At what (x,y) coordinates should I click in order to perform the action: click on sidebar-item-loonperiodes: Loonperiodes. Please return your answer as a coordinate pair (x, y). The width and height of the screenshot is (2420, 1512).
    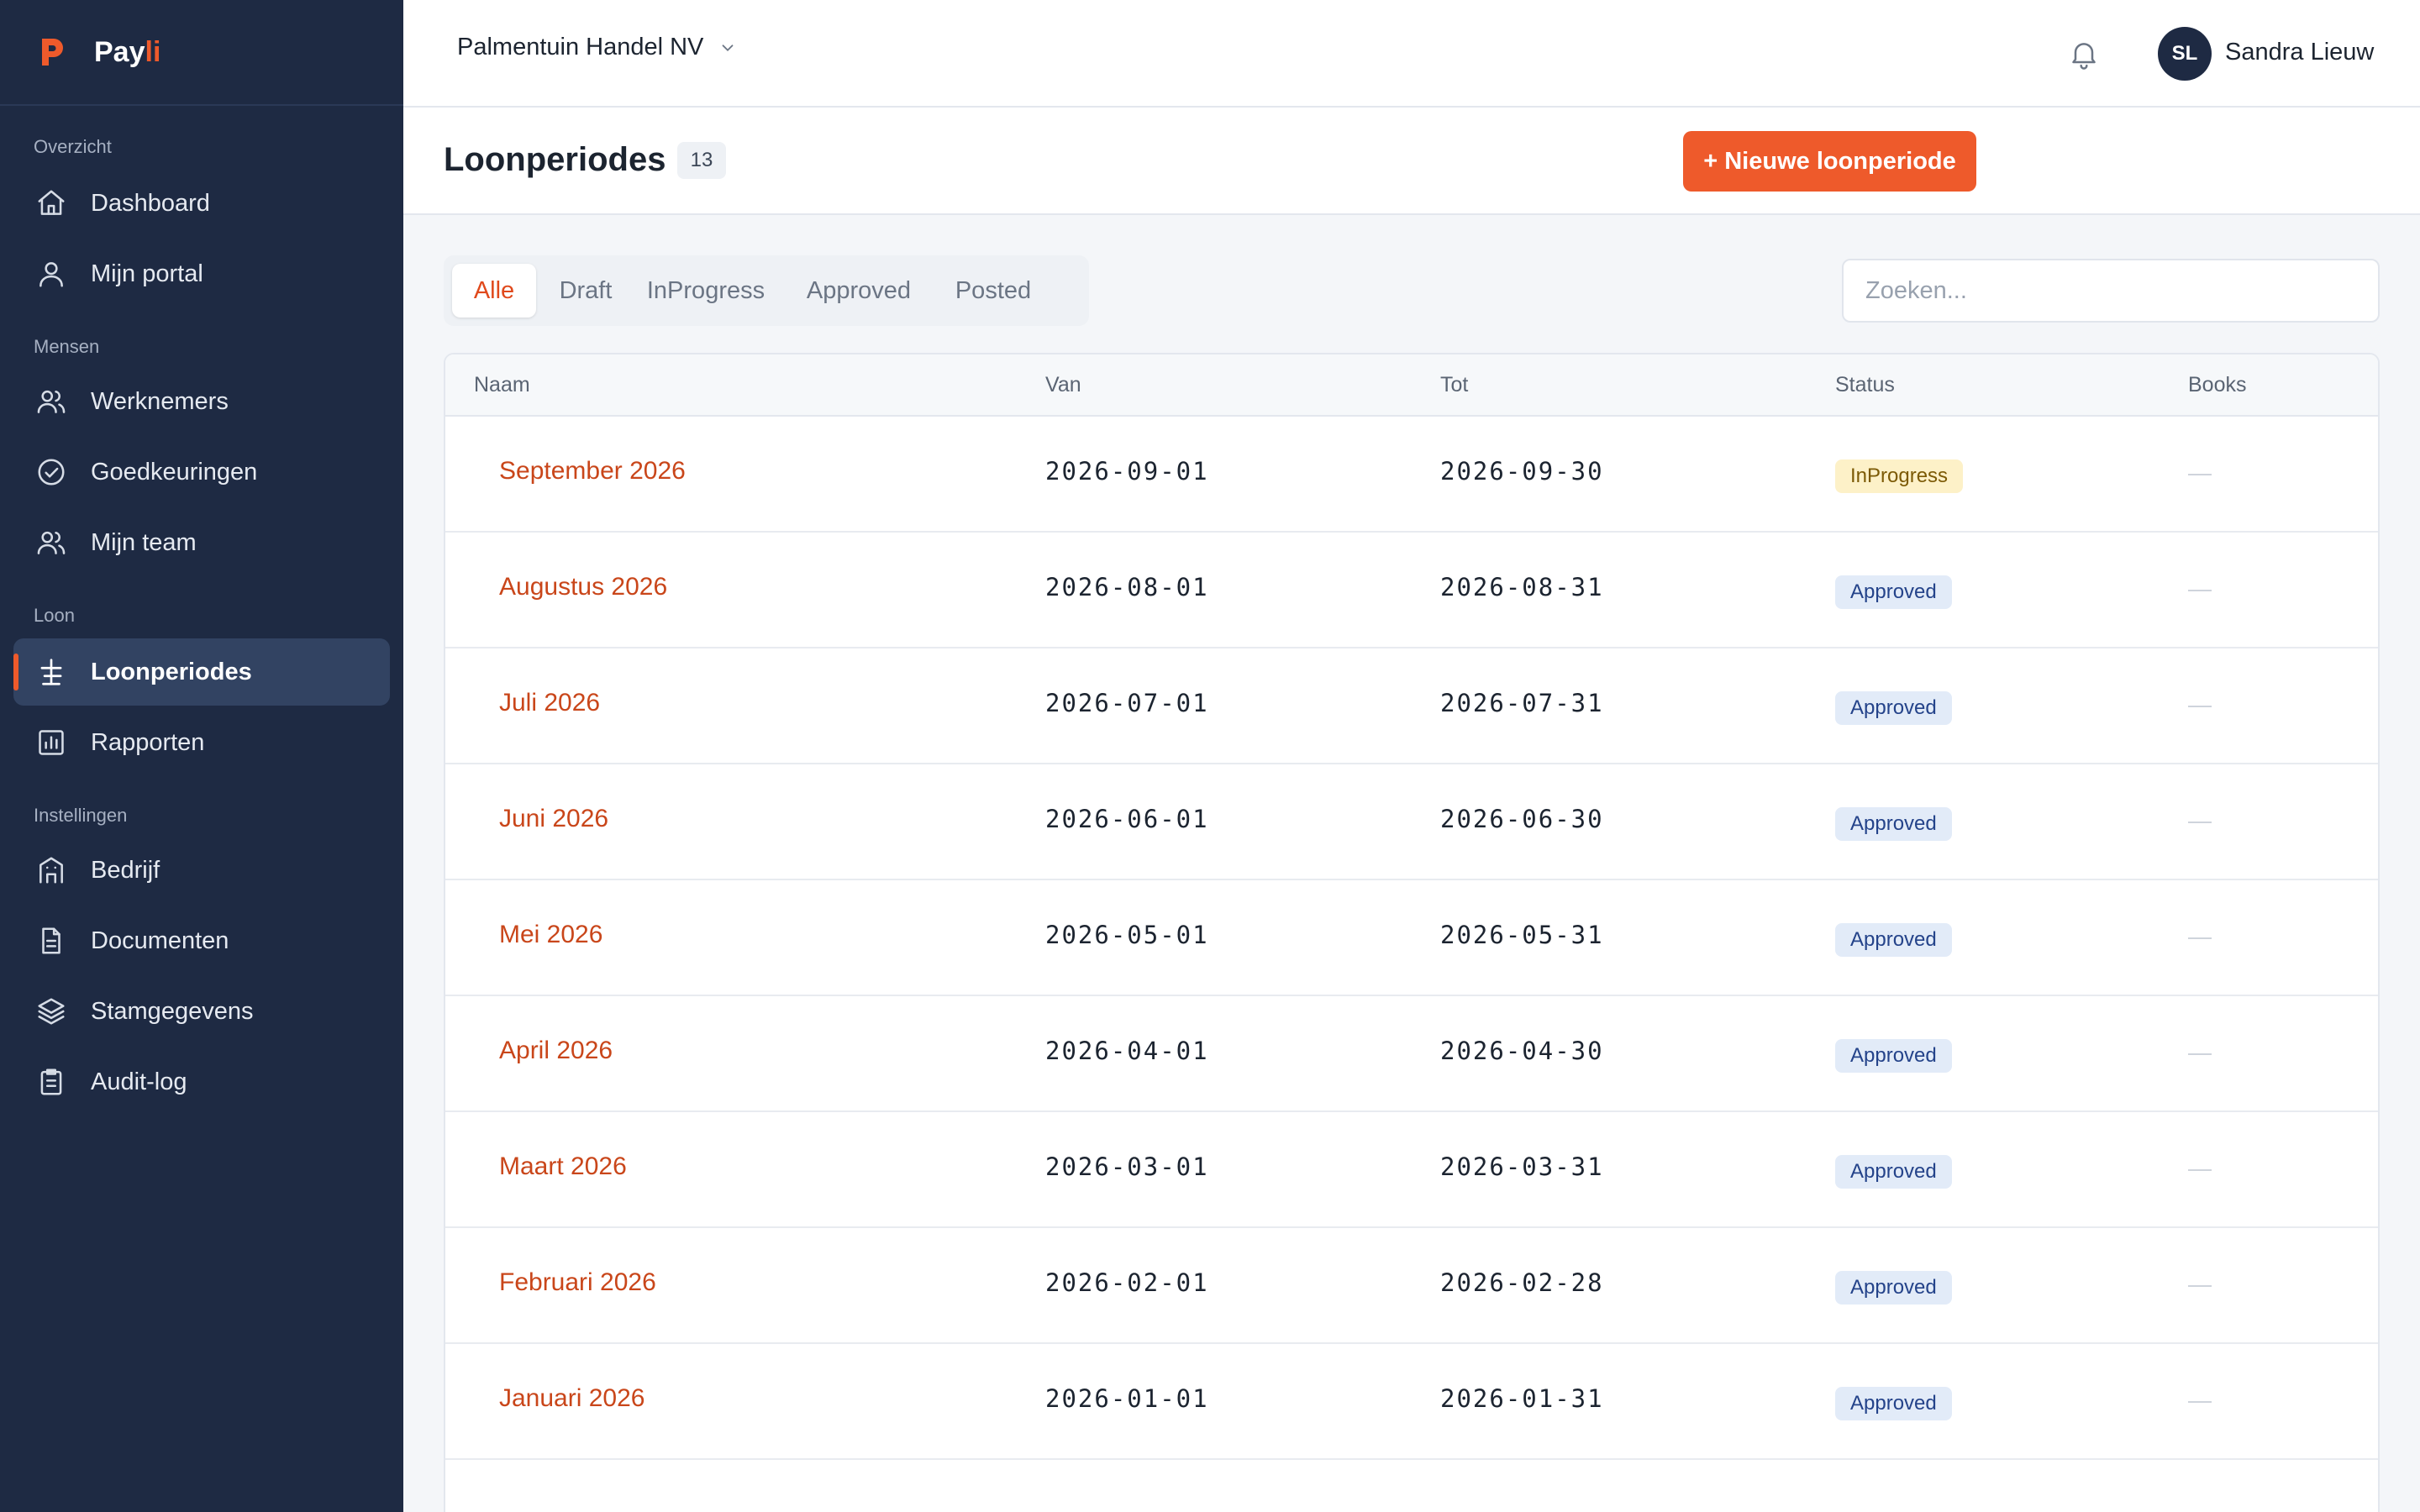
    Looking at the image, I should click on (202, 672).